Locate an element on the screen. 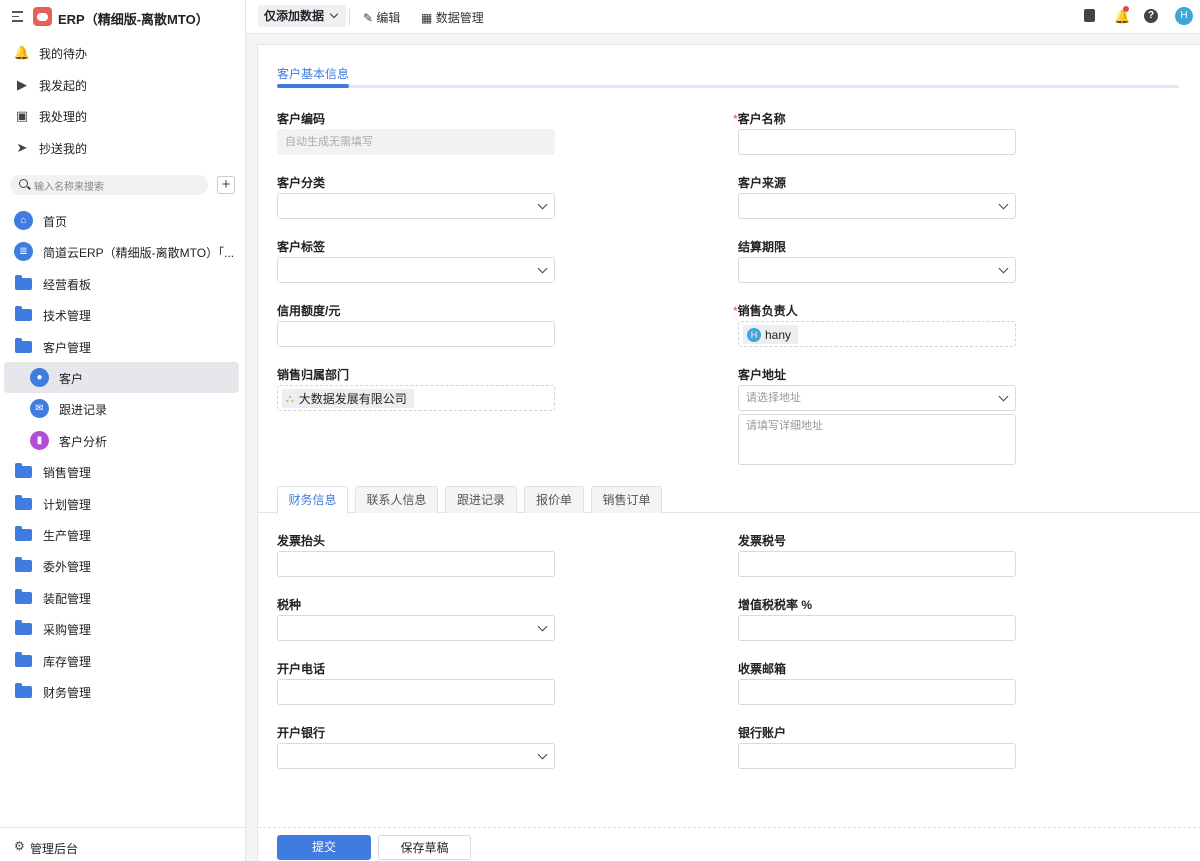  customer-code-field: 自动生成无需填写 is located at coordinates (416, 142).